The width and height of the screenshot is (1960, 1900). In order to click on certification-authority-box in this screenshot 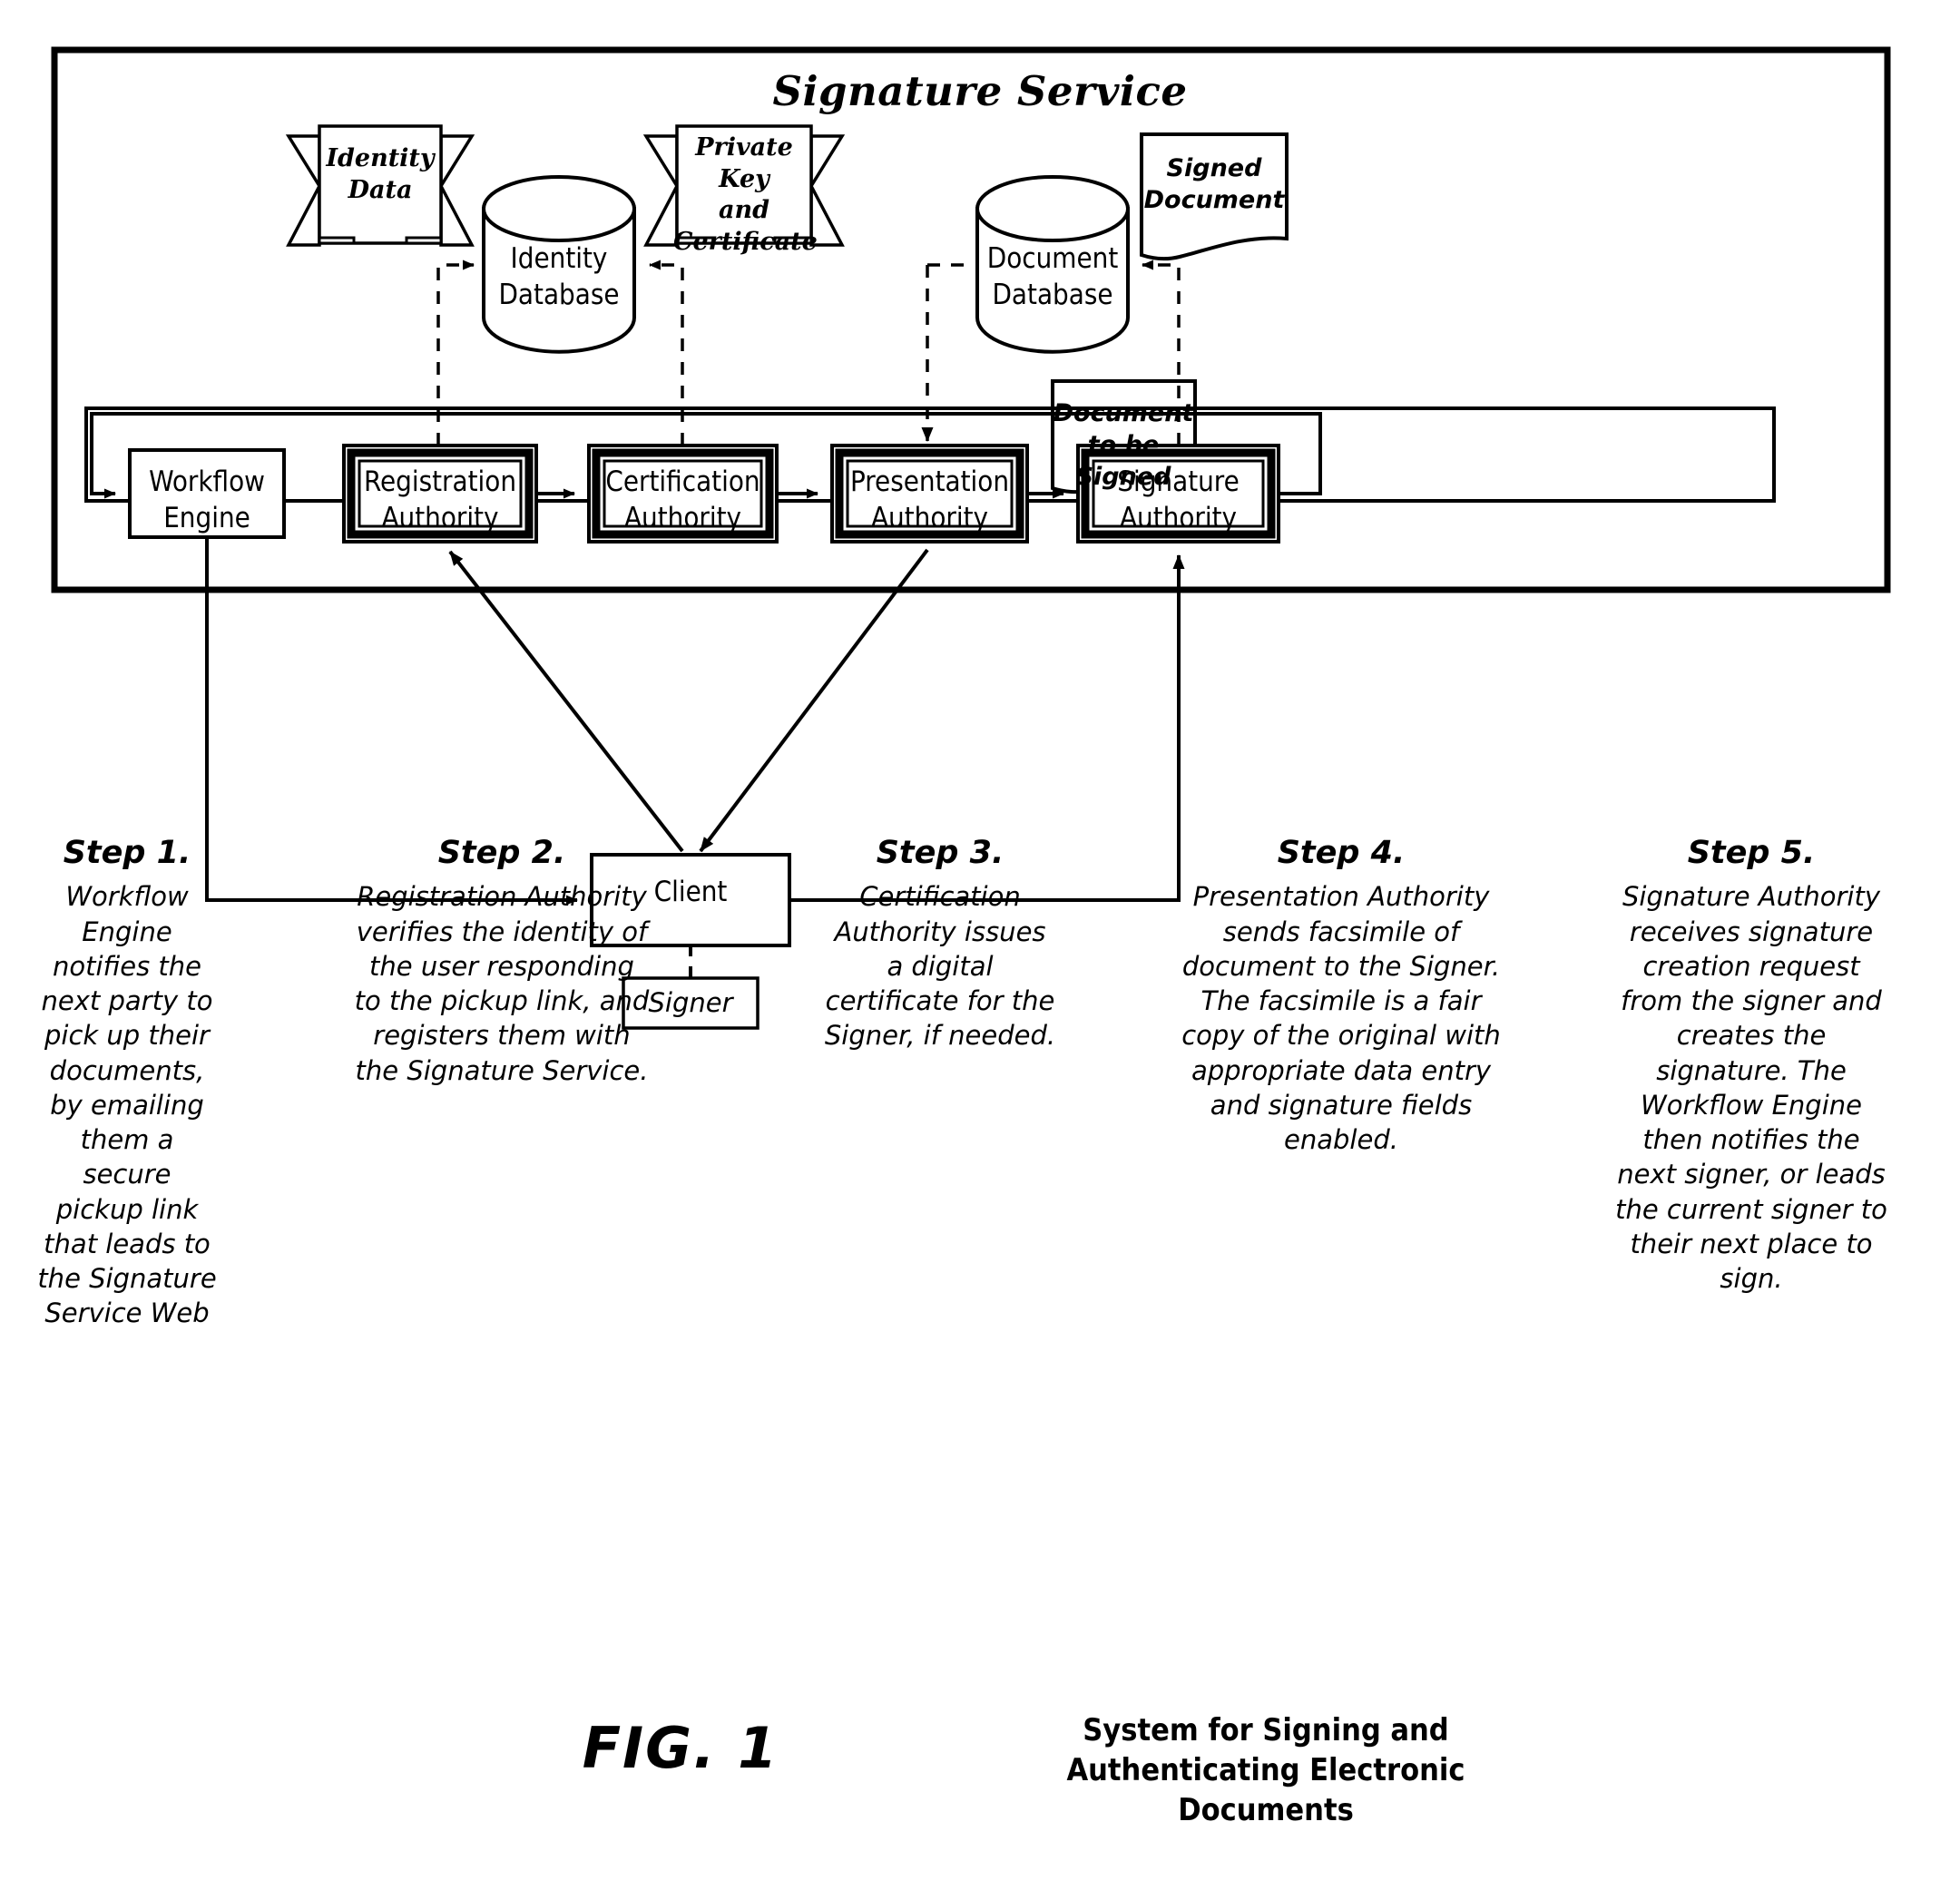, I will do `click(683, 494)`.